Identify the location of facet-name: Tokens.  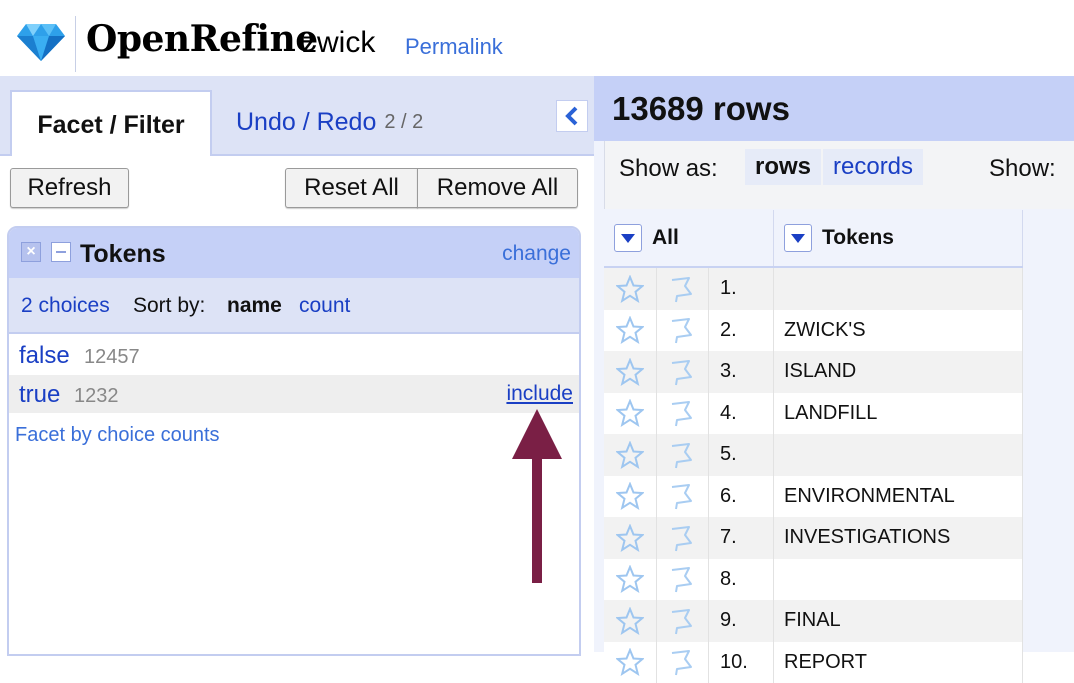
(123, 254).